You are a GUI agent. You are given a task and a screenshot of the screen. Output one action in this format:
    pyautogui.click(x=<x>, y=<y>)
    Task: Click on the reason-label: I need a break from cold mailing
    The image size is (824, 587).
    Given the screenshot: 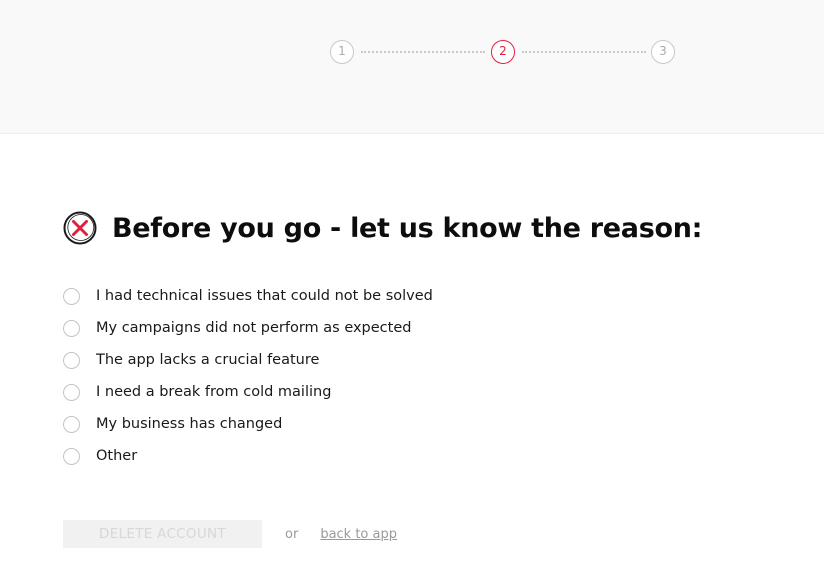 What is the action you would take?
    pyautogui.click(x=214, y=392)
    